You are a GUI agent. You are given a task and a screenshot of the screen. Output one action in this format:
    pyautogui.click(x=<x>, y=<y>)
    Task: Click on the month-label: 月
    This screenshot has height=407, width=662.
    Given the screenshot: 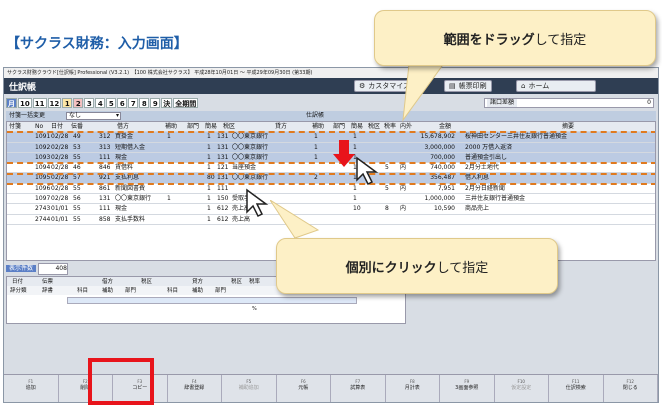 What is the action you would take?
    pyautogui.click(x=11, y=103)
    